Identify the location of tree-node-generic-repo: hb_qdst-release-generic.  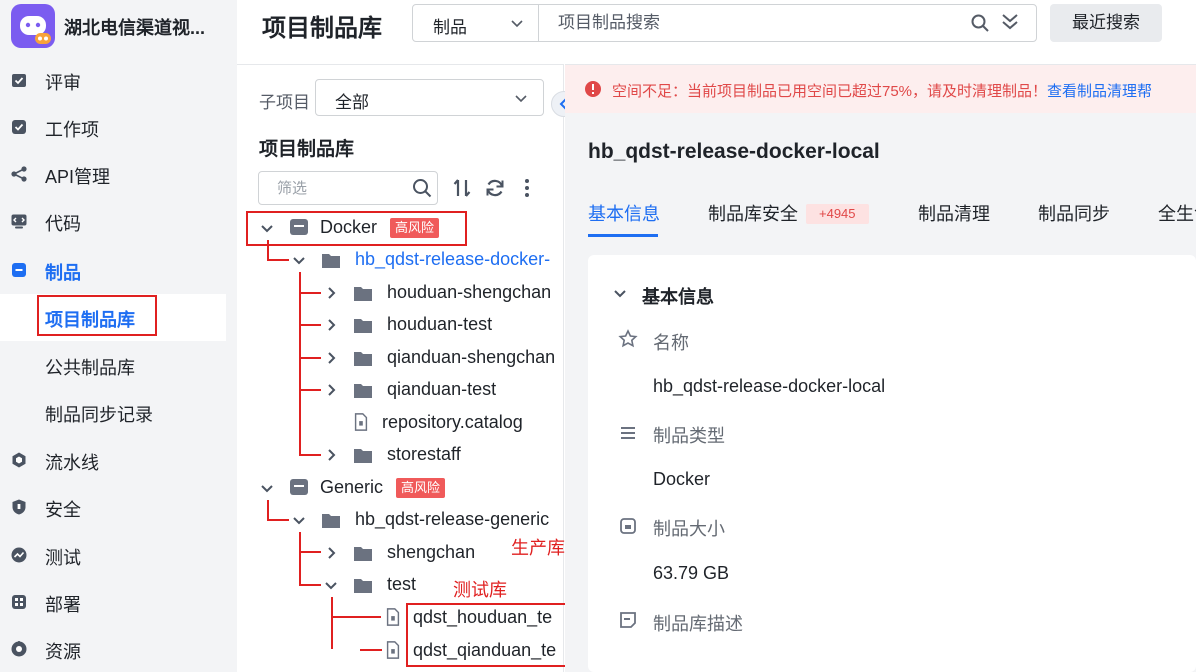
(426, 520).